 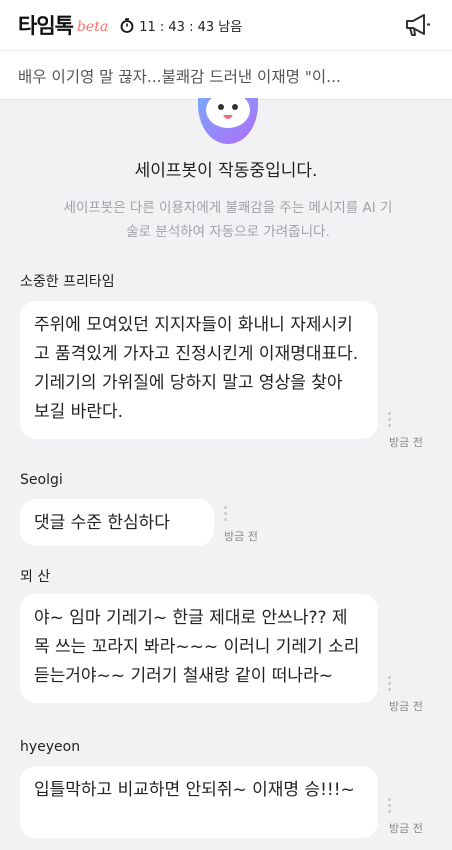 I want to click on app-logo: 타임톡, so click(x=46, y=26).